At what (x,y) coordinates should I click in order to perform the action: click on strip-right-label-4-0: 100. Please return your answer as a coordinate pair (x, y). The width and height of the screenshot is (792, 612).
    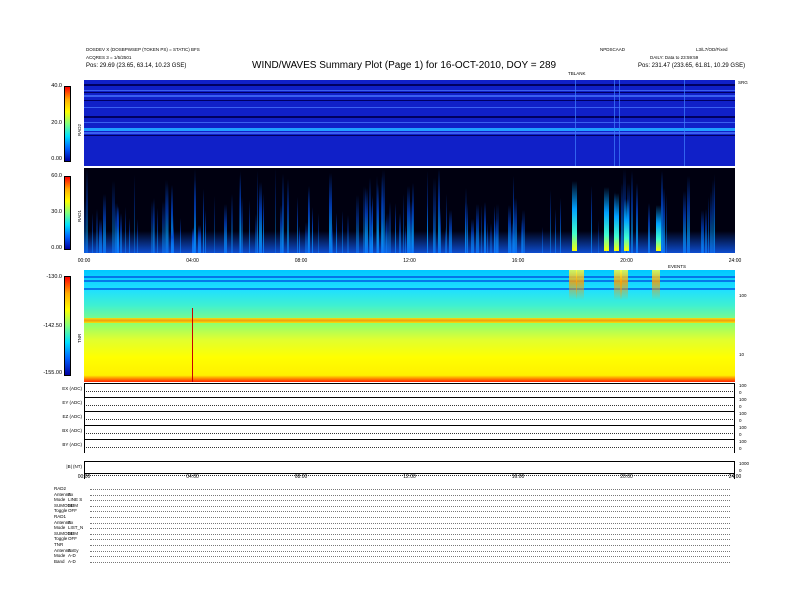
    Looking at the image, I should click on (743, 441).